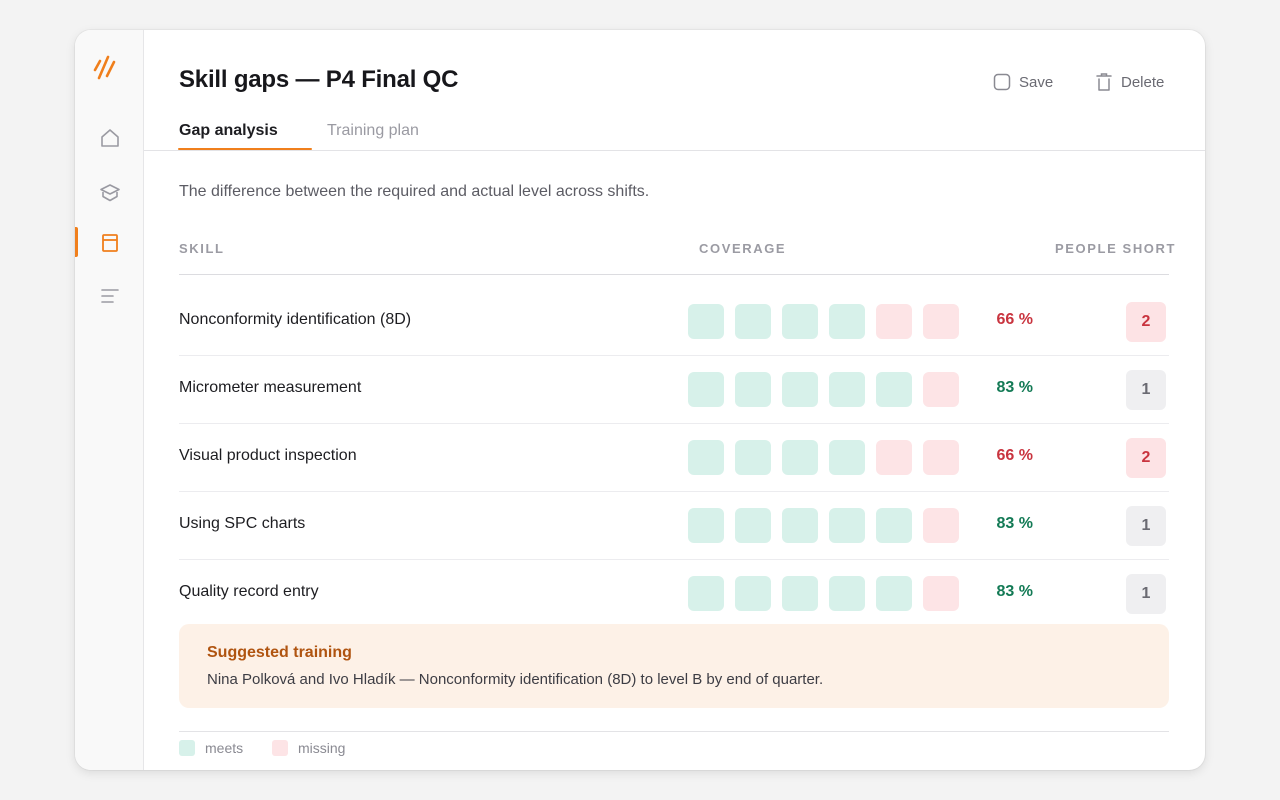 This screenshot has height=800, width=1280. I want to click on legend-missing: missing, so click(308, 748).